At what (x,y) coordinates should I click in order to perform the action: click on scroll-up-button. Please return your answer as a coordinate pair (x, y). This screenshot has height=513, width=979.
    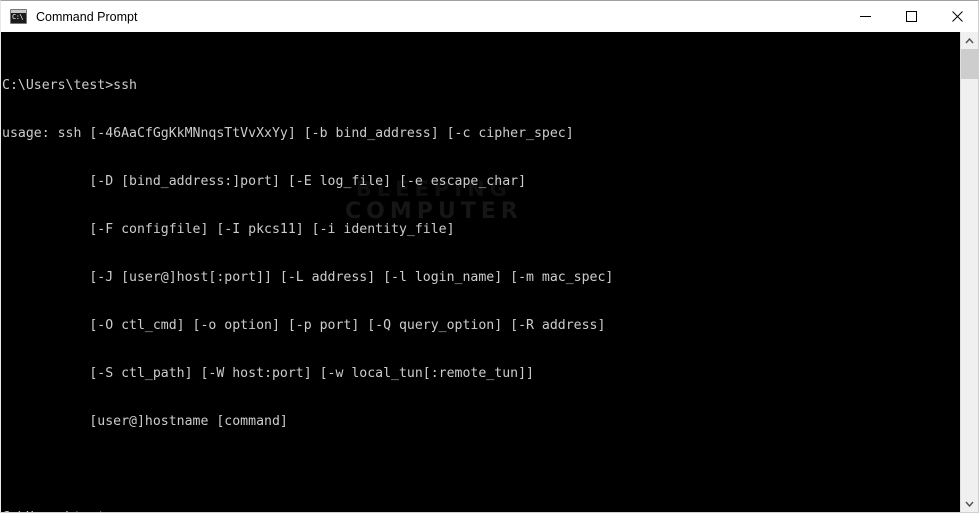
    Looking at the image, I should click on (969, 40).